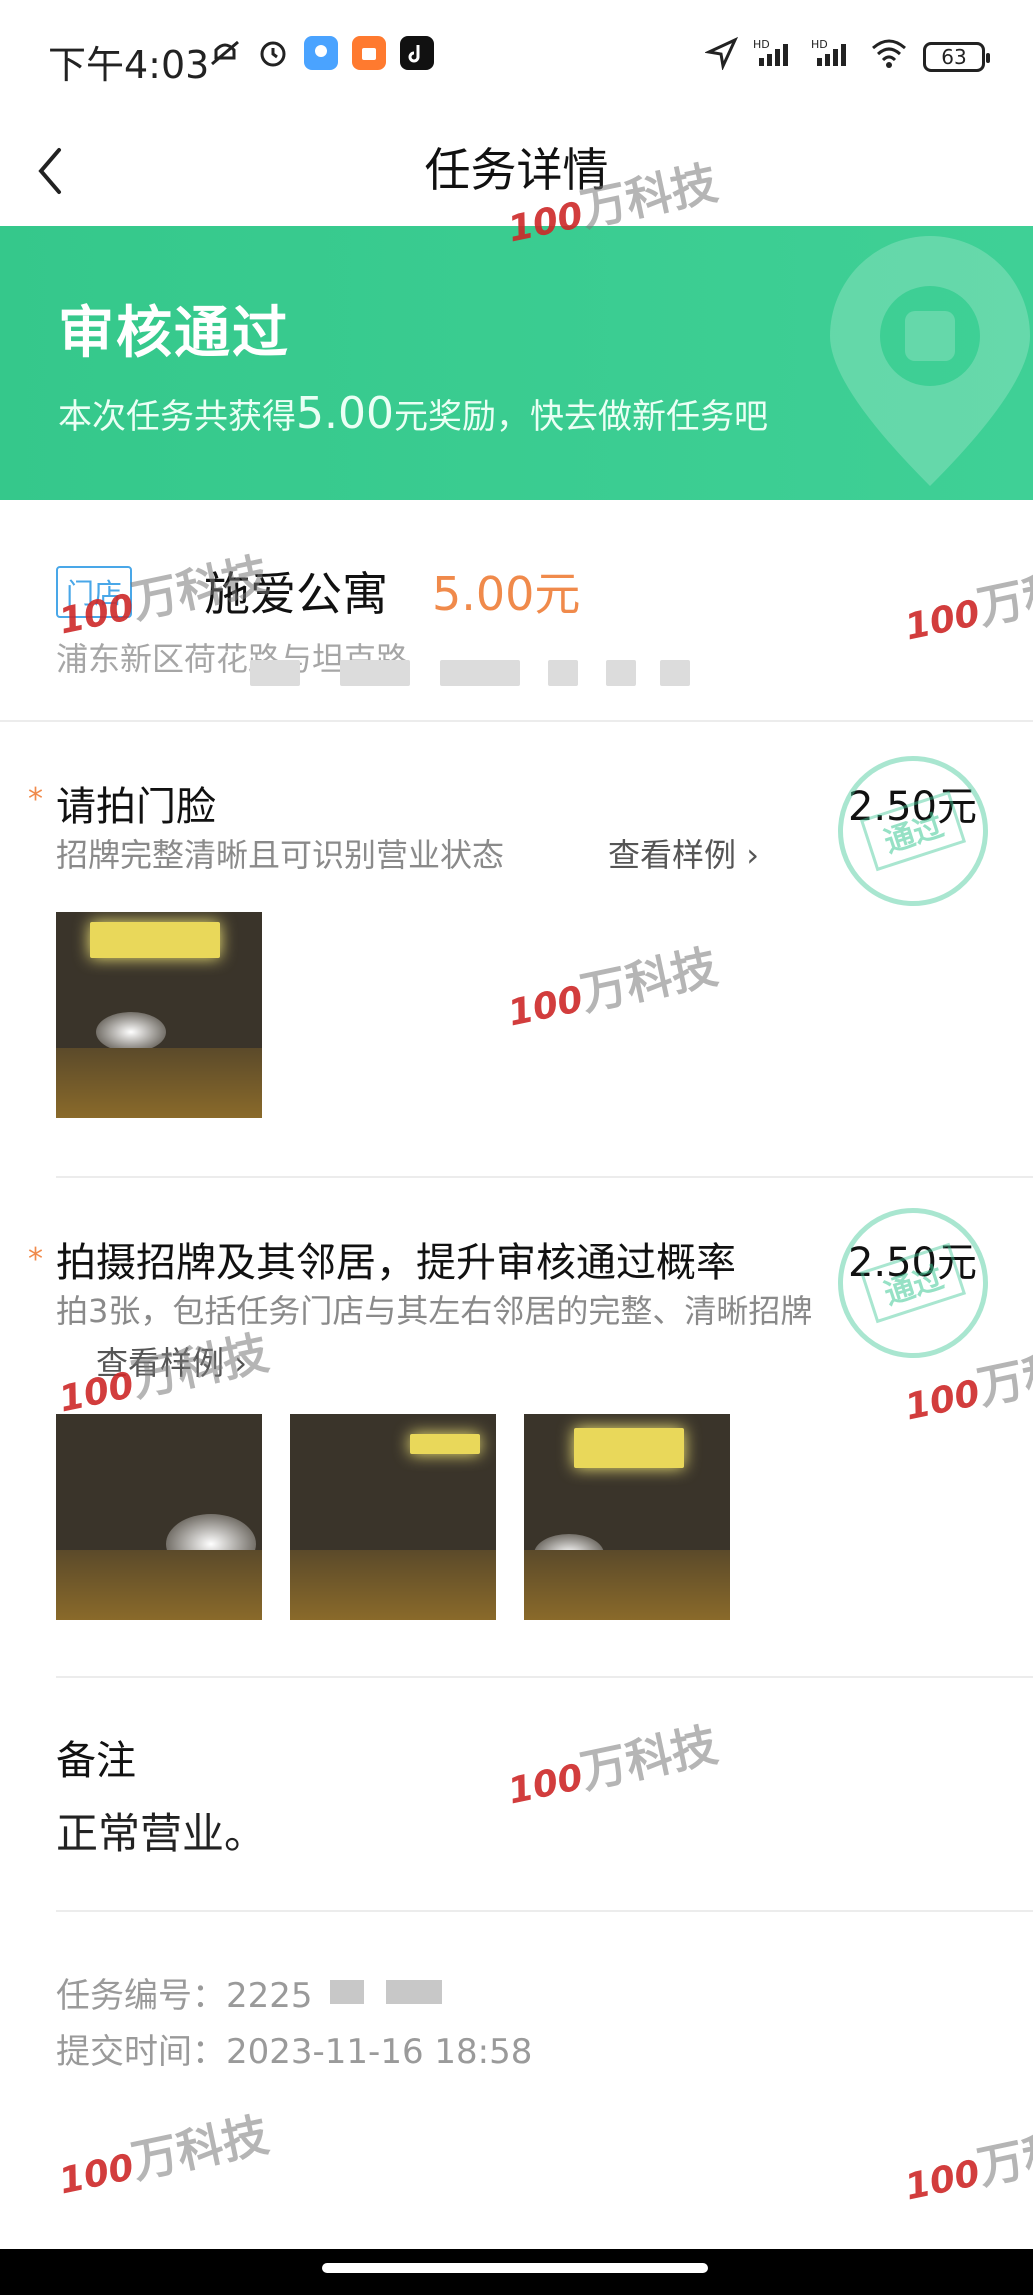 The image size is (1033, 2295). Describe the element at coordinates (721, 56) in the screenshot. I see `location-icon` at that location.